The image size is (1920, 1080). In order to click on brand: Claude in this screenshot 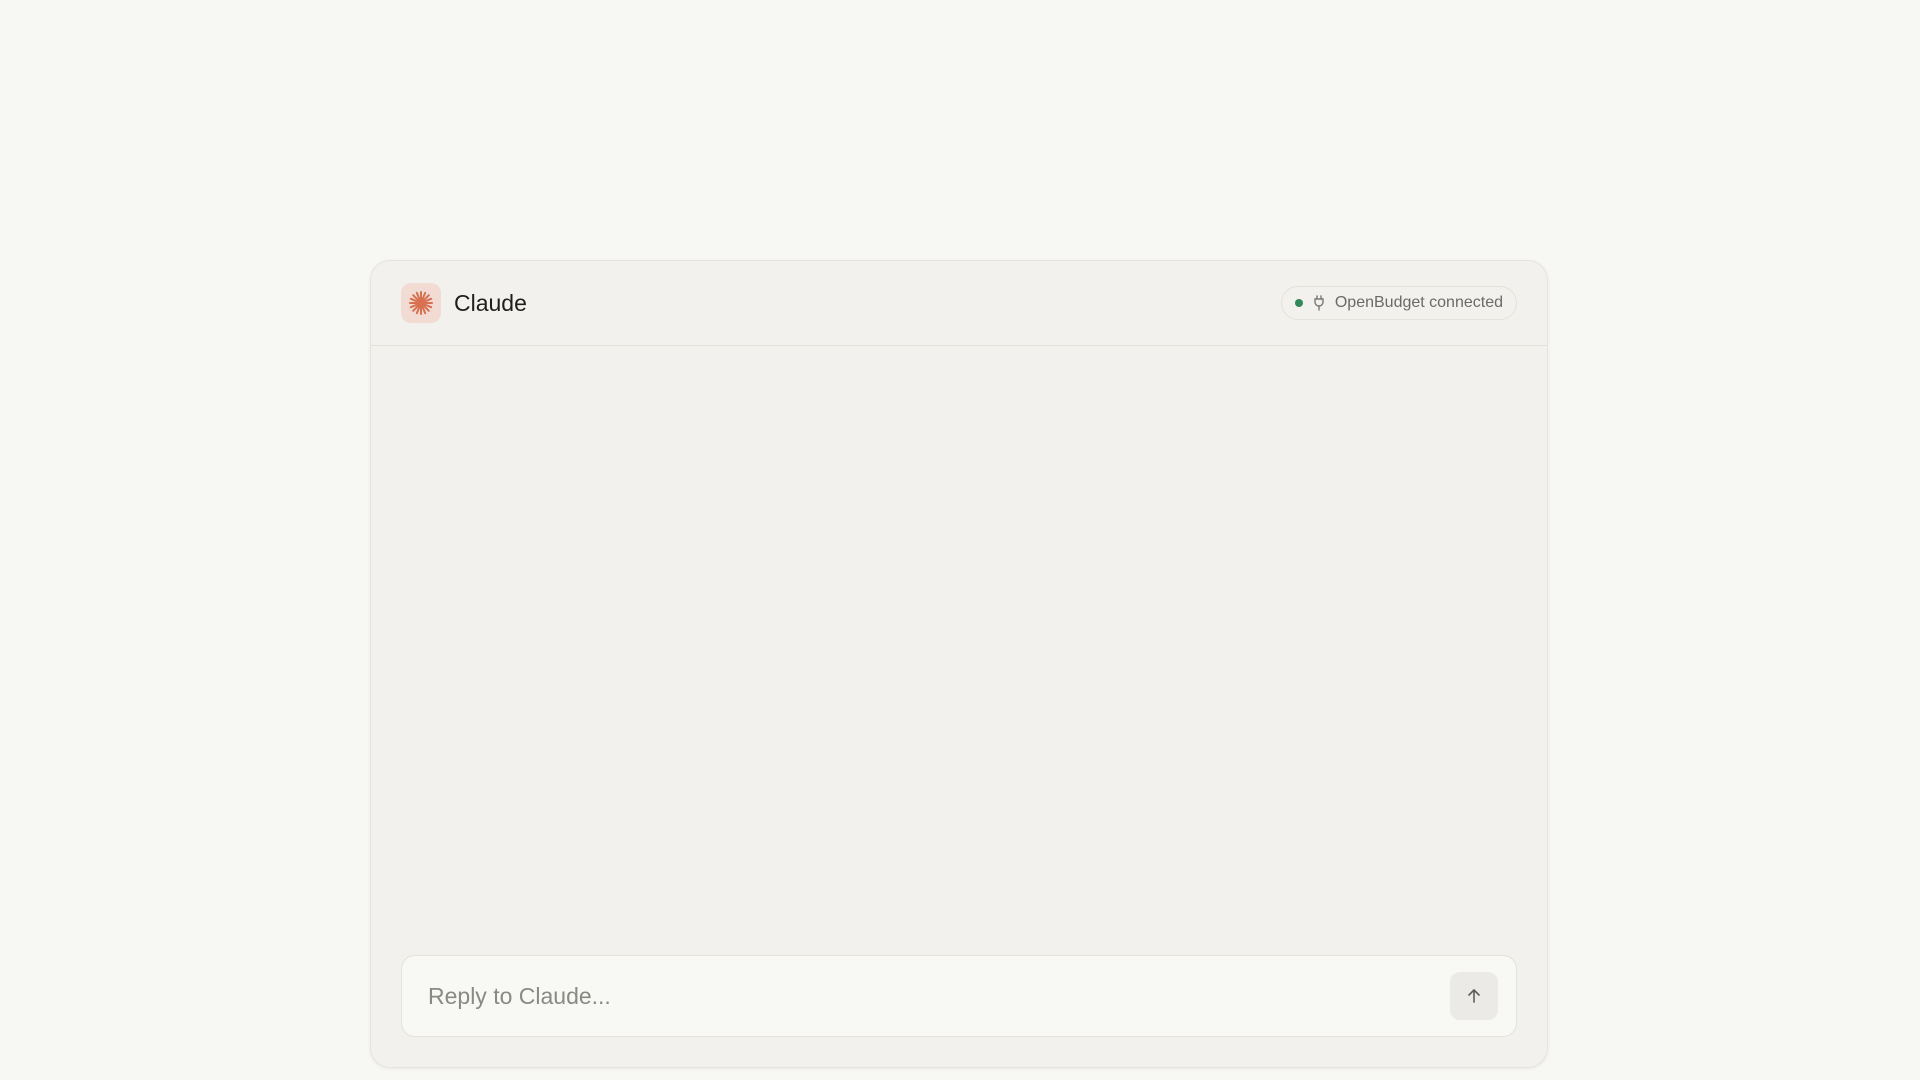, I will do `click(464, 303)`.